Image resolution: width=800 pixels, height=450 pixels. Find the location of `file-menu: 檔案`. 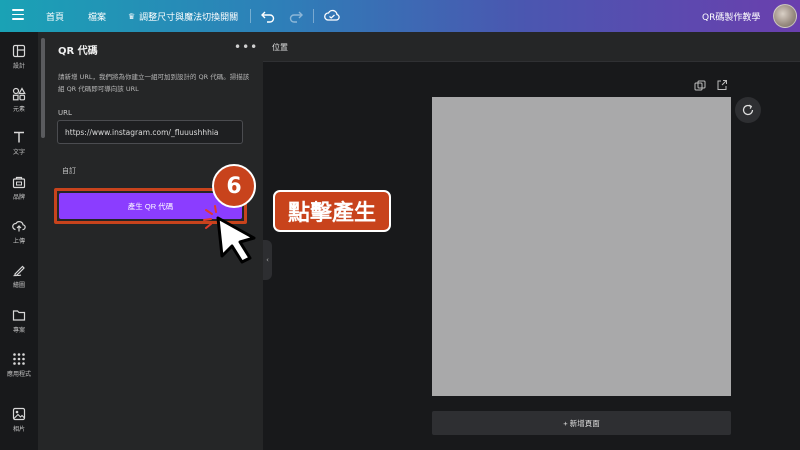

file-menu: 檔案 is located at coordinates (97, 16).